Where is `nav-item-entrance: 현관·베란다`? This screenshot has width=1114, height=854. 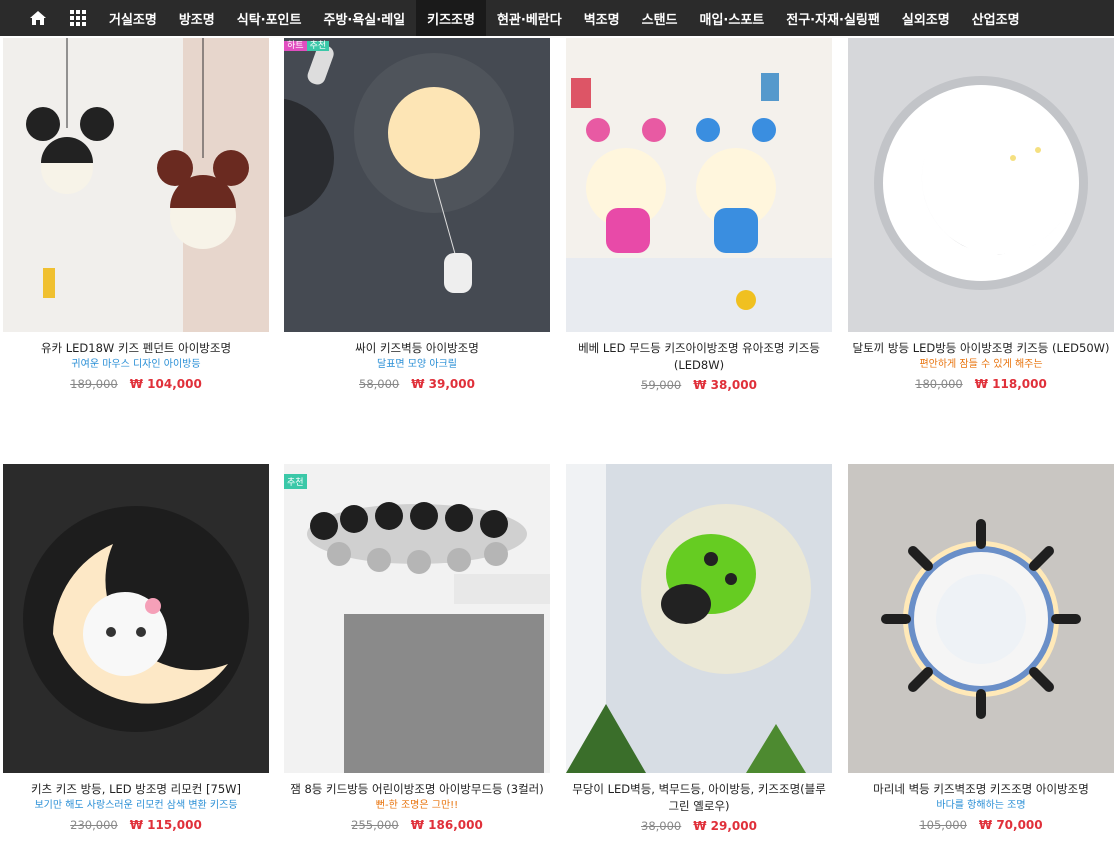 nav-item-entrance: 현관·베란다 is located at coordinates (529, 18).